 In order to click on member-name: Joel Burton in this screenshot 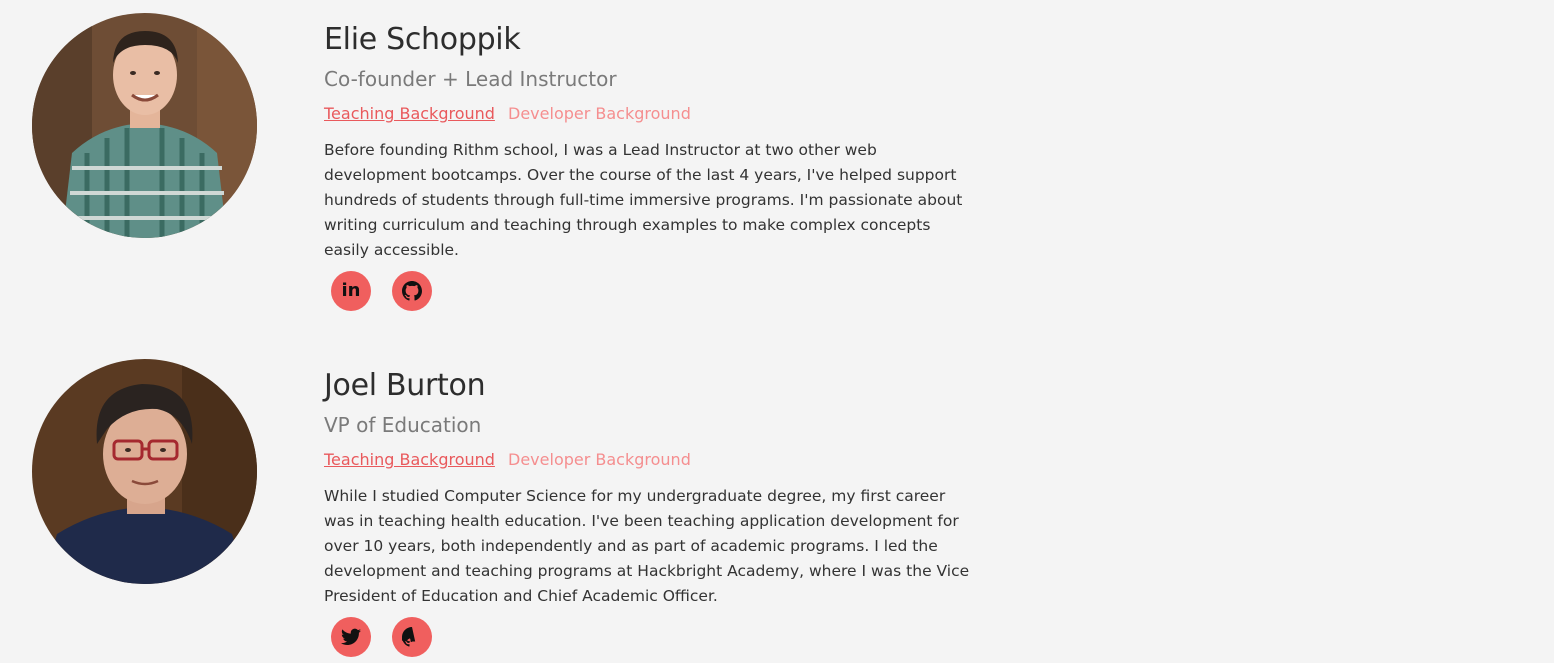, I will do `click(405, 385)`.